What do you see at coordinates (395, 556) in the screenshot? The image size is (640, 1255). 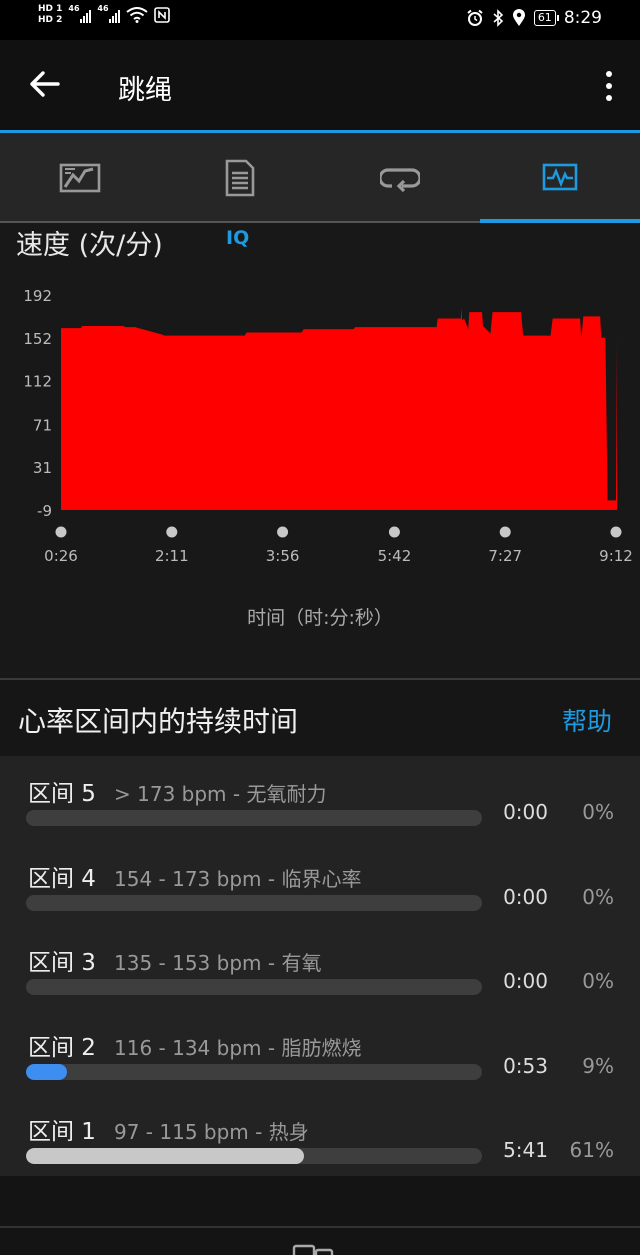 I see `x-tick-label: 5:42` at bounding box center [395, 556].